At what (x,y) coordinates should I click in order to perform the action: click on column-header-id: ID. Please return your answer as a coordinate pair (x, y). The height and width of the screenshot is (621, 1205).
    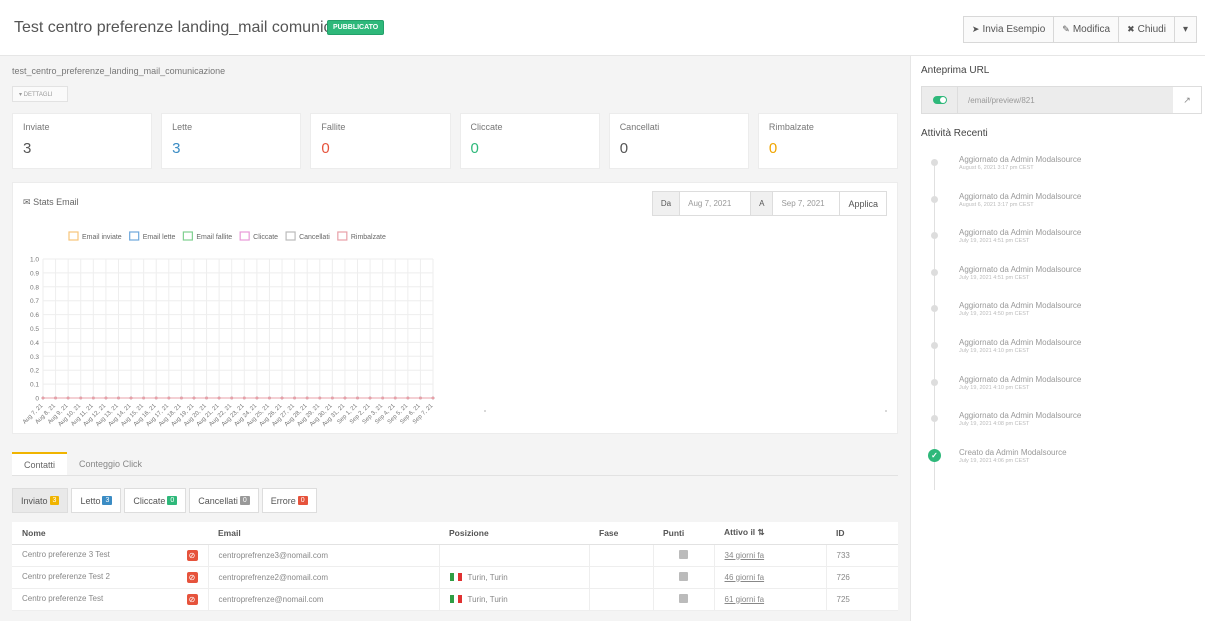
    Looking at the image, I should click on (862, 533).